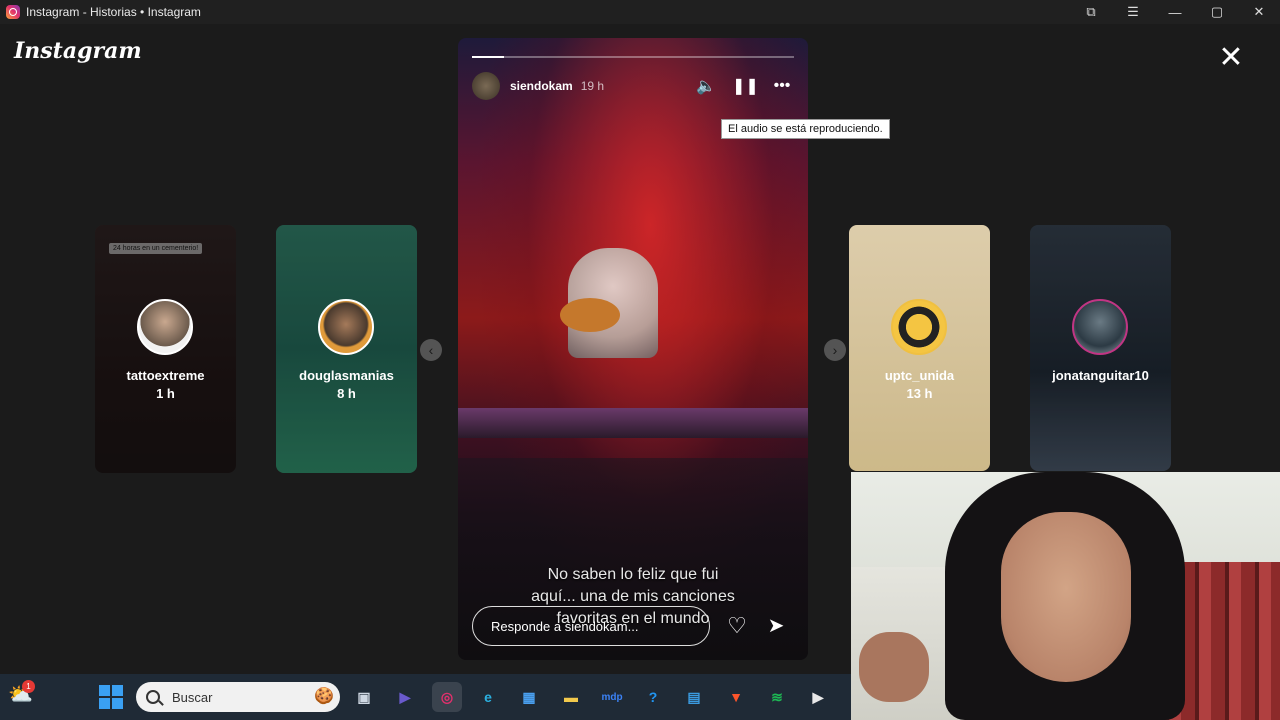  Describe the element at coordinates (592, 86) in the screenshot. I see `story-age: 19 h` at that location.